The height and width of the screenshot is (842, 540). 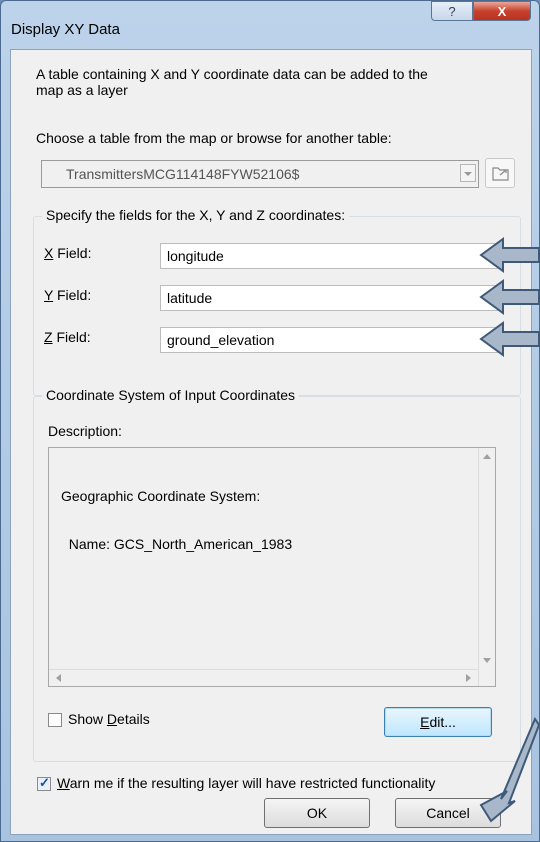 What do you see at coordinates (486, 567) in the screenshot?
I see `vertical-scrollbar` at bounding box center [486, 567].